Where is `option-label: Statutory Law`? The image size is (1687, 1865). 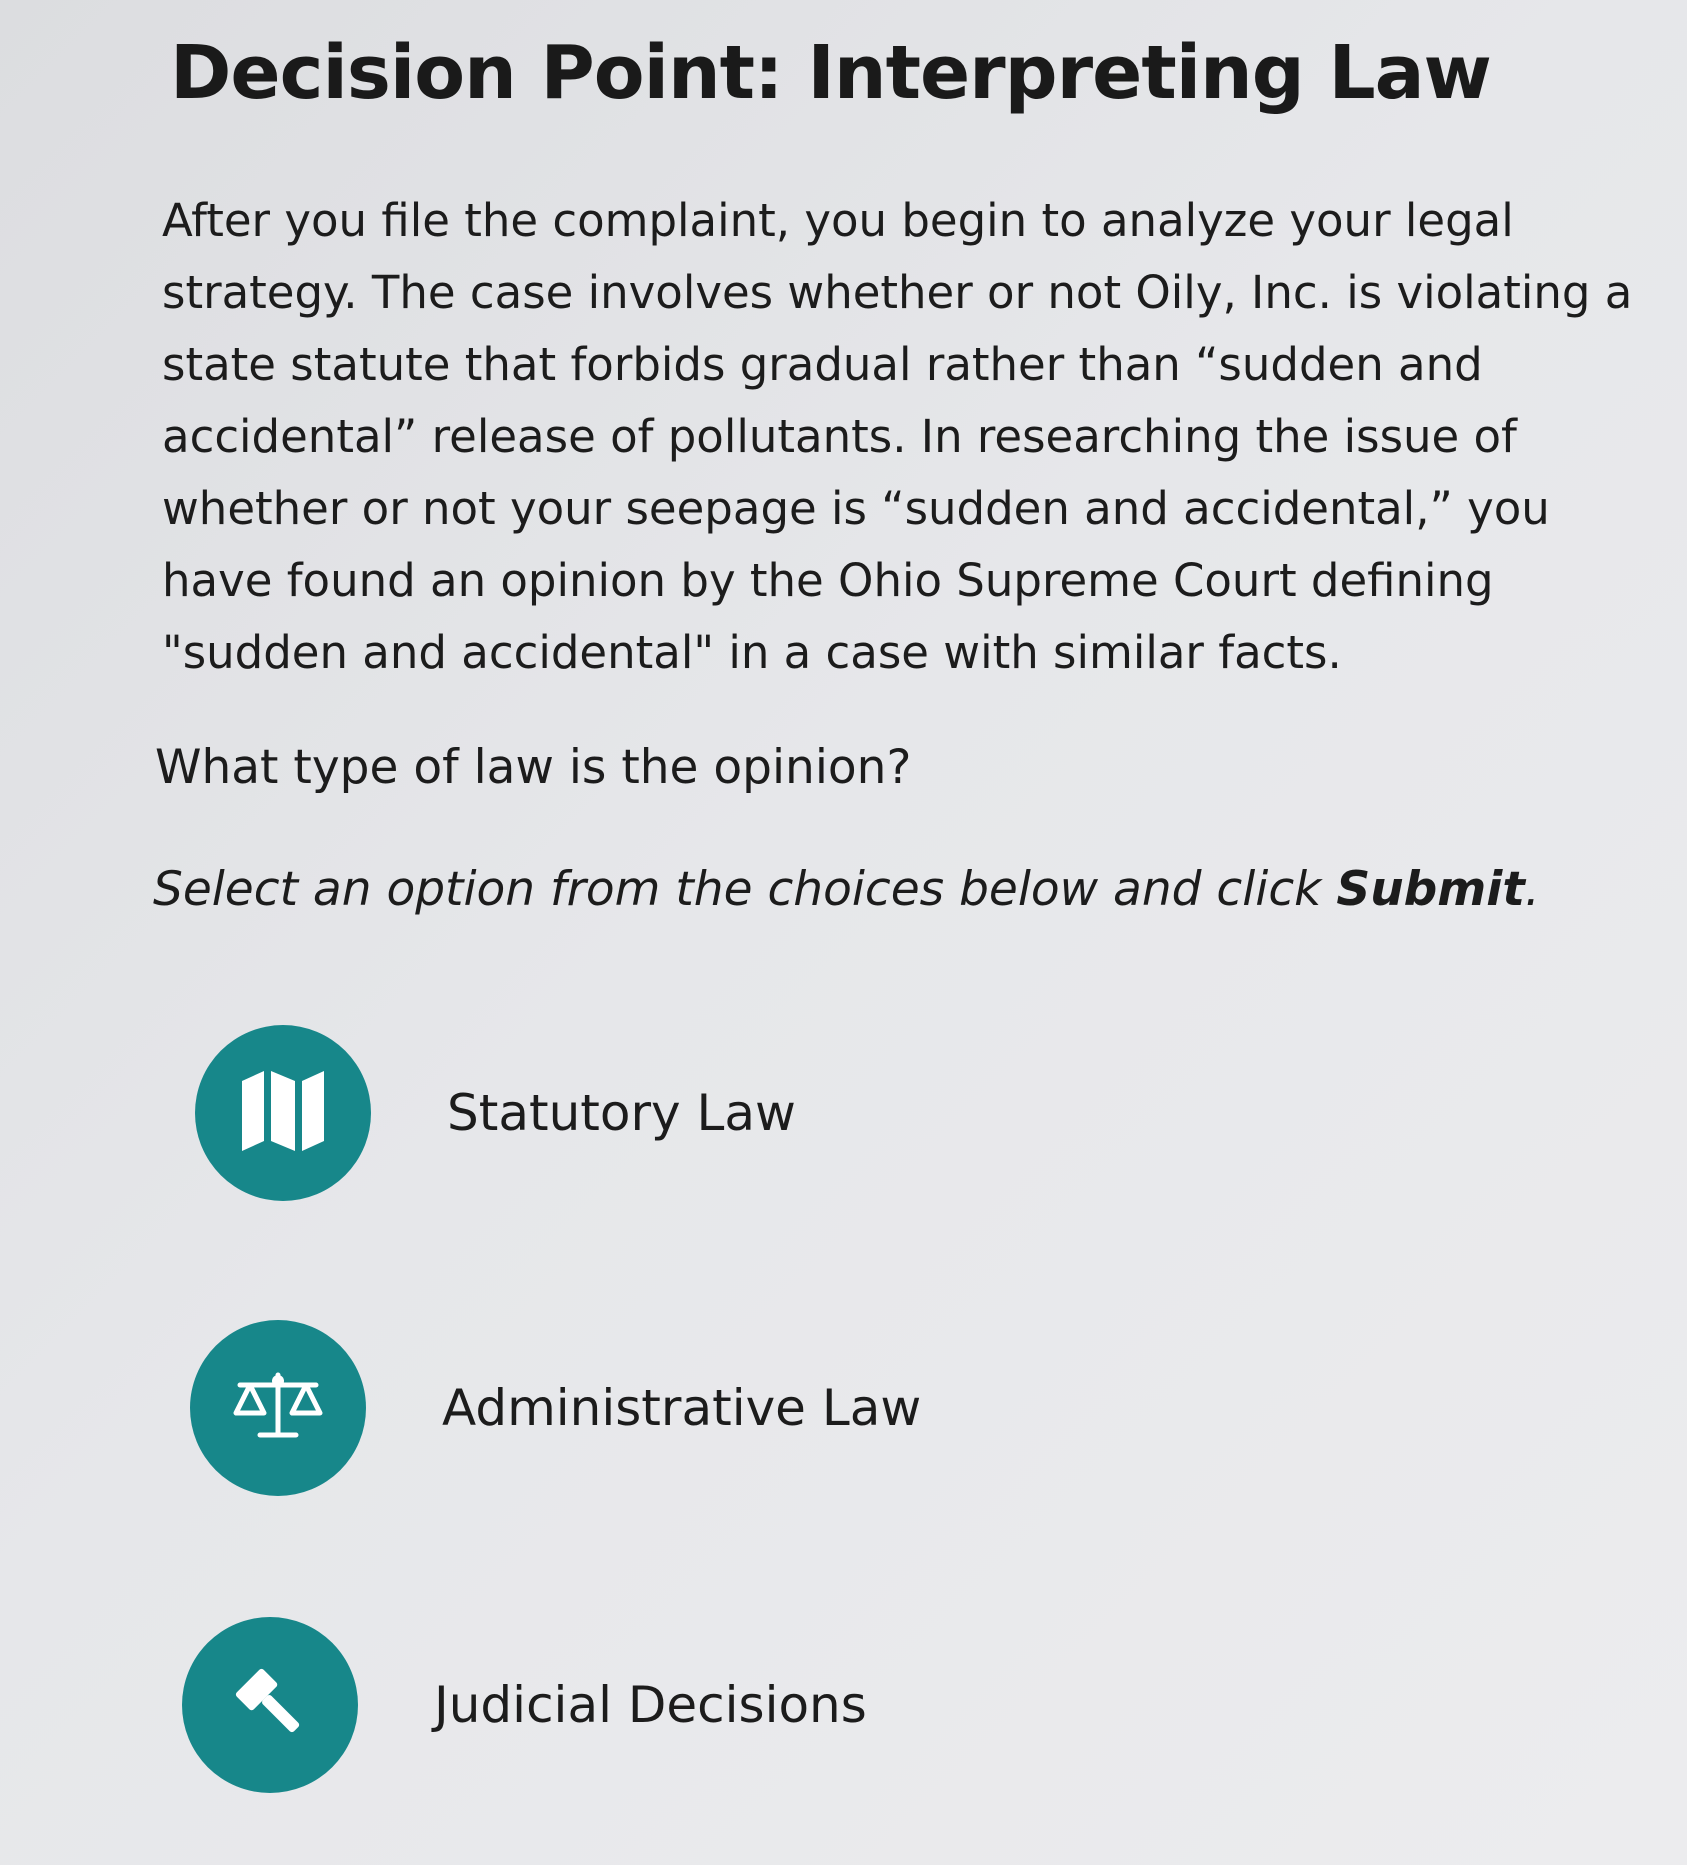
option-label: Statutory Law is located at coordinates (621, 1113).